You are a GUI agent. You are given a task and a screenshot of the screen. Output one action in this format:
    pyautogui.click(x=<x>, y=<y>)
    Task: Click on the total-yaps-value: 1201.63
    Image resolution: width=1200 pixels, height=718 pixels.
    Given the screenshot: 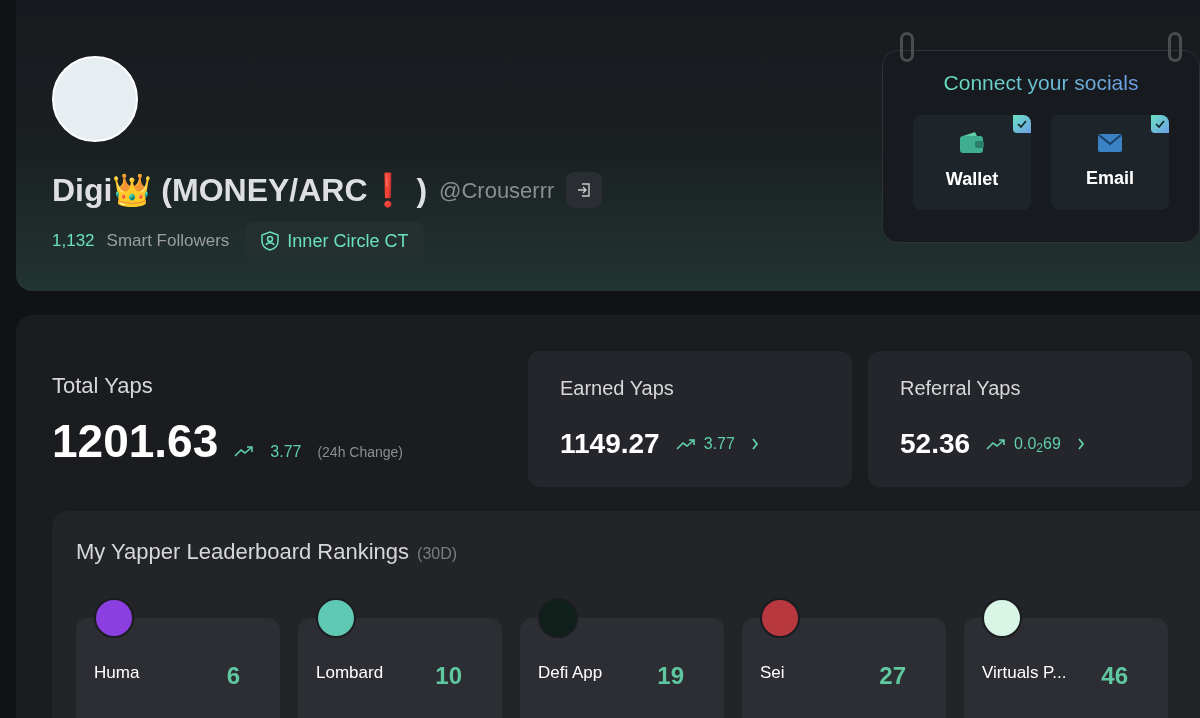 What is the action you would take?
    pyautogui.click(x=135, y=441)
    